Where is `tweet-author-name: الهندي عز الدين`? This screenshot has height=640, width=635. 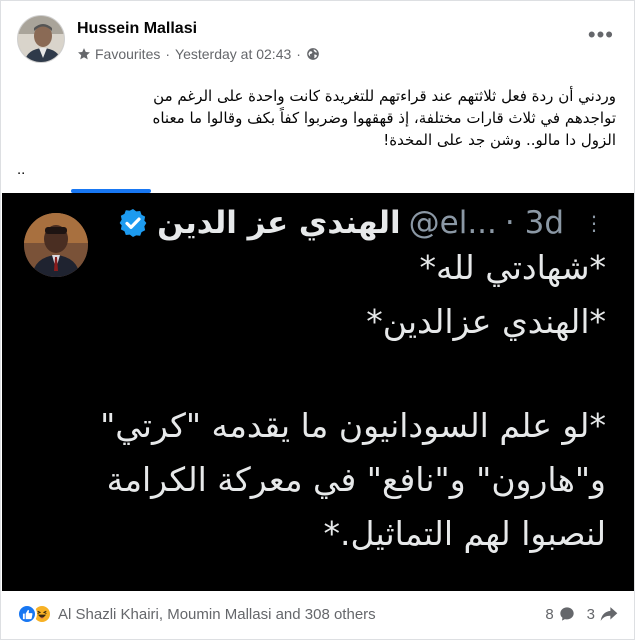
tweet-author-name: الهندي عز الدين is located at coordinates (279, 223).